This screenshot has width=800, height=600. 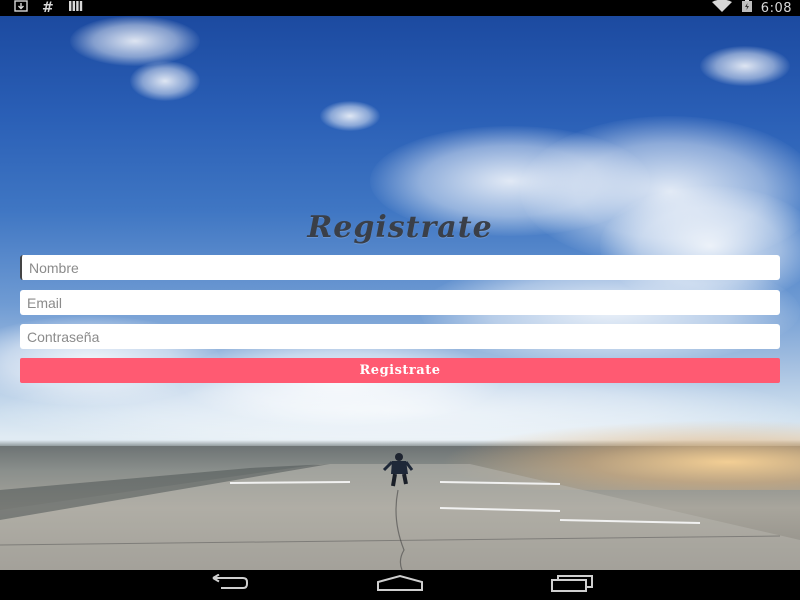 I want to click on wifi-icon, so click(x=722, y=8).